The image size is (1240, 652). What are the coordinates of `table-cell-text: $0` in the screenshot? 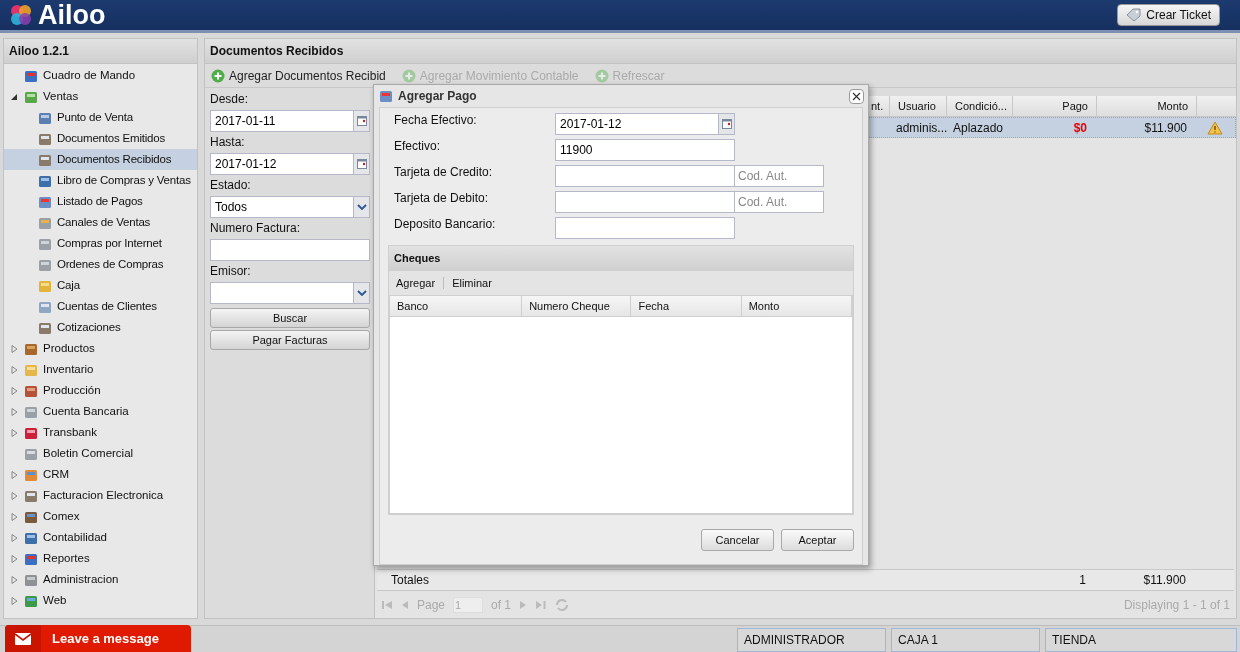 It's located at (1080, 128).